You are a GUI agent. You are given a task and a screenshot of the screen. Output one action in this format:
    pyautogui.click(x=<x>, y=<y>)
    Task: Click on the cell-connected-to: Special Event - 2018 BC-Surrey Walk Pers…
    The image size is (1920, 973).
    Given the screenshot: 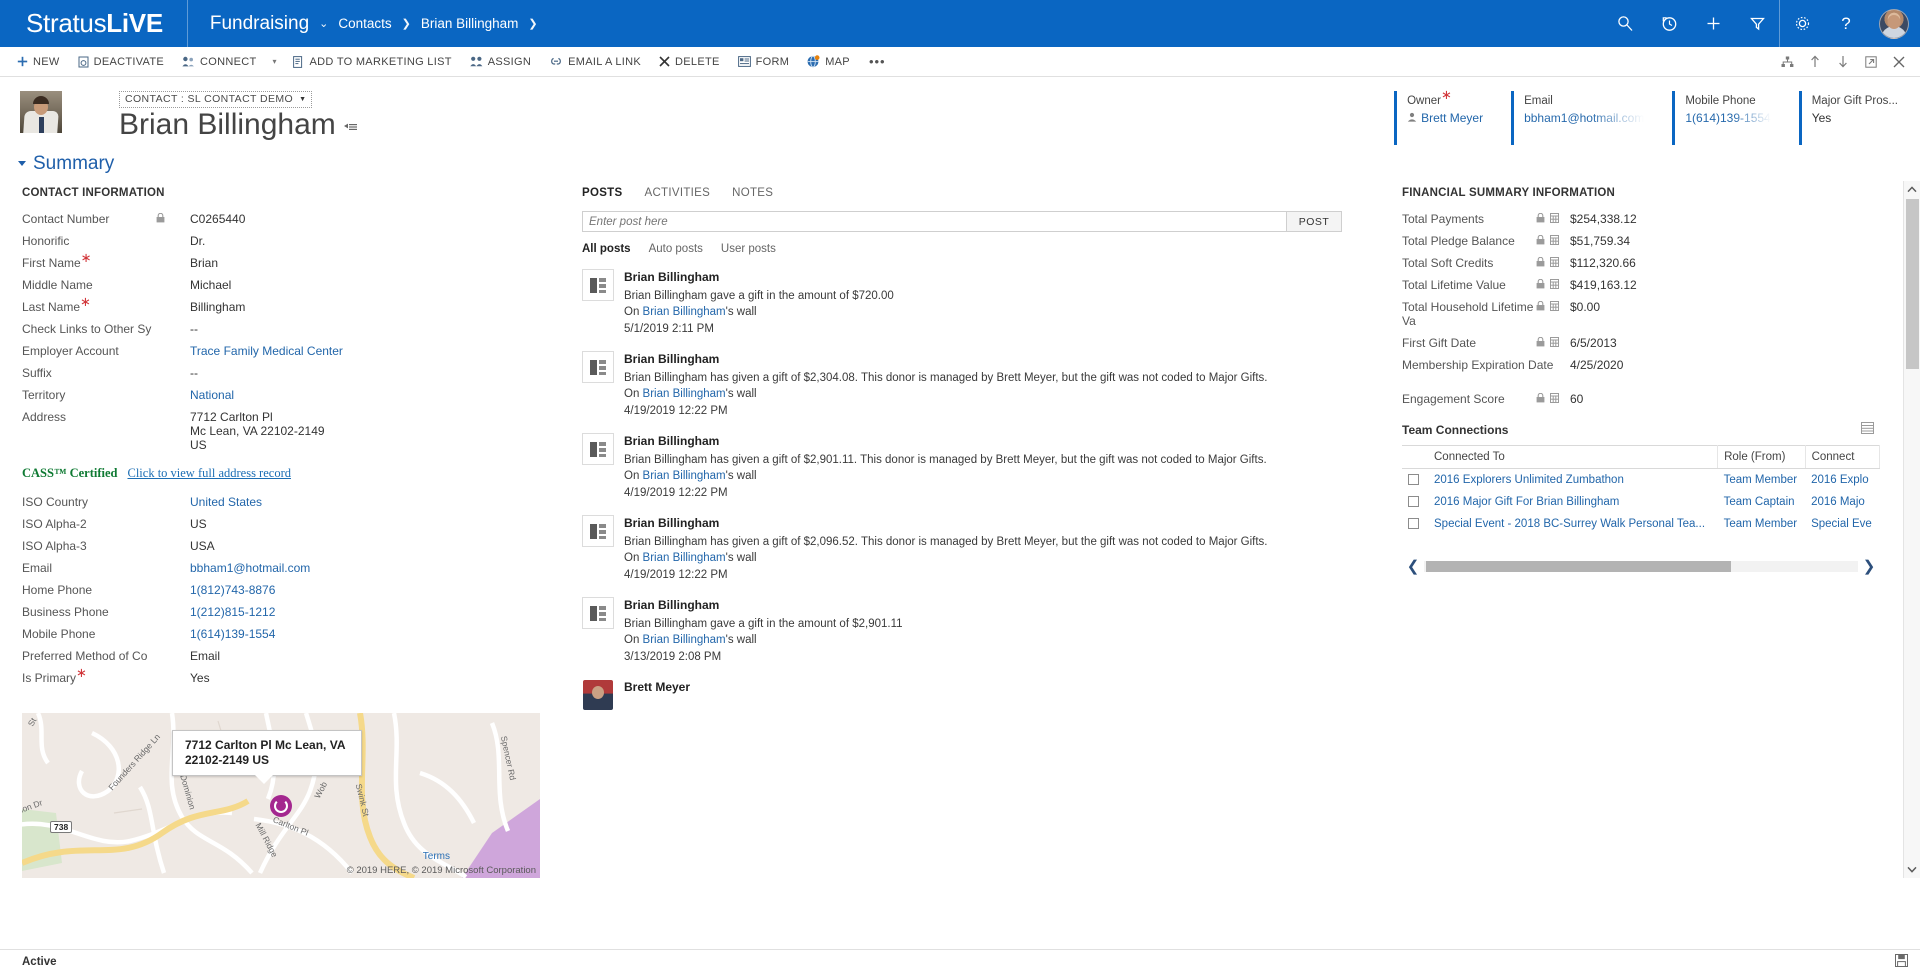 What is the action you would take?
    pyautogui.click(x=1573, y=524)
    